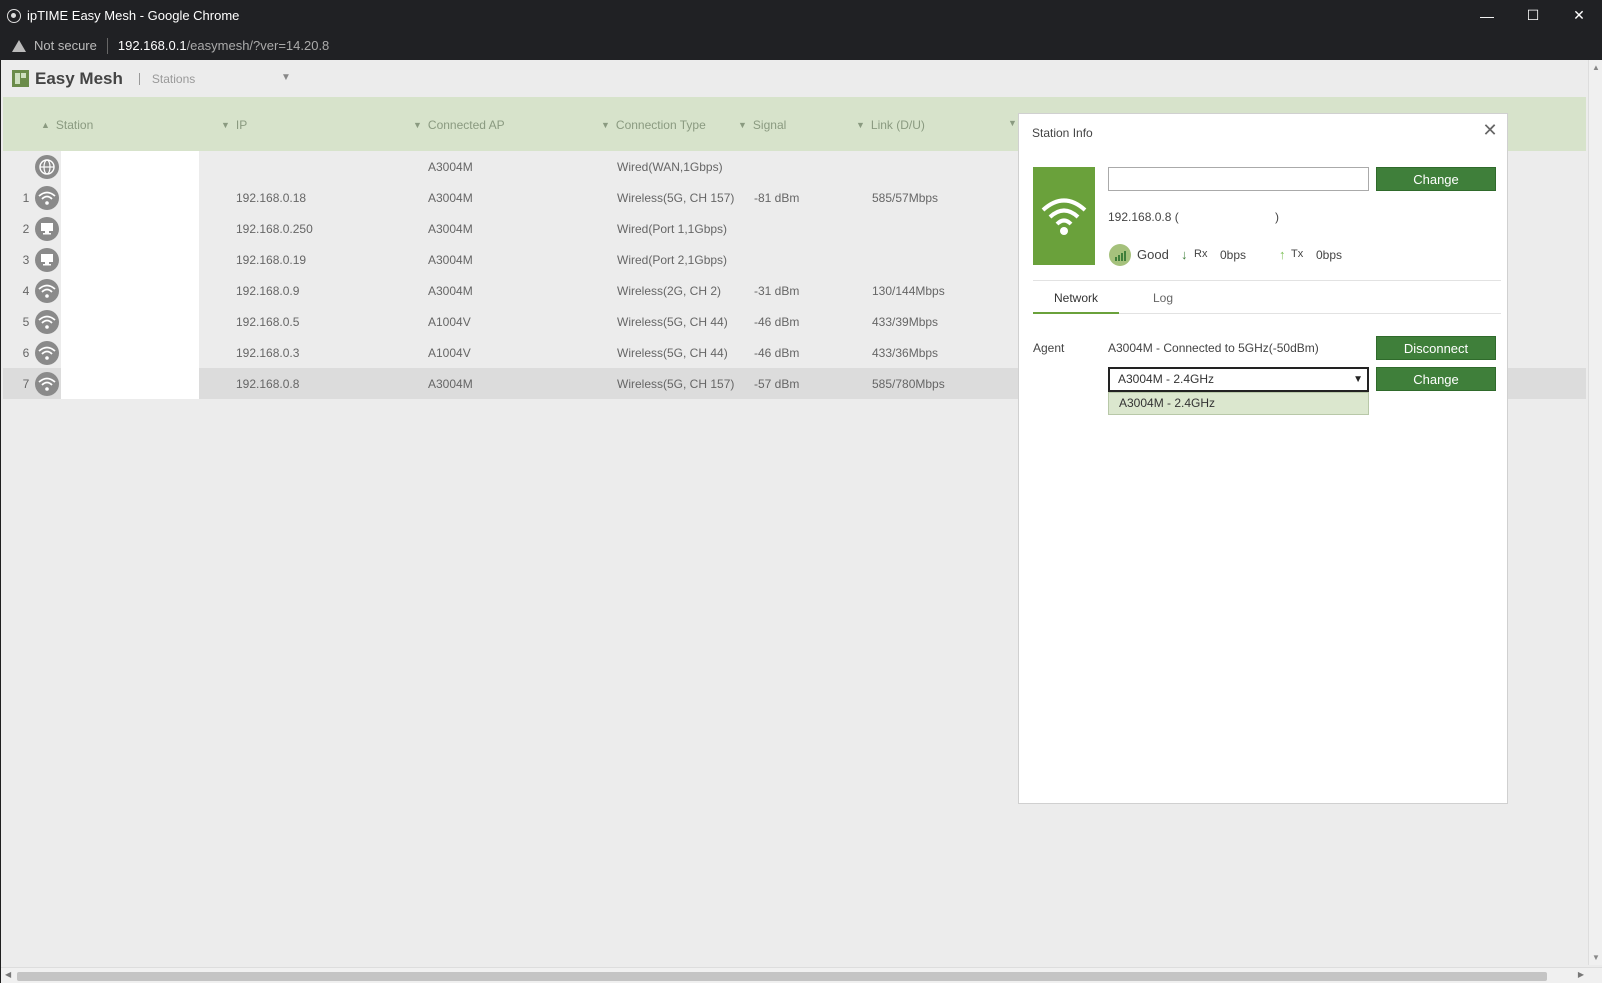 The height and width of the screenshot is (983, 1602). Describe the element at coordinates (214, 78) in the screenshot. I see `view-selector: Stations ▼` at that location.